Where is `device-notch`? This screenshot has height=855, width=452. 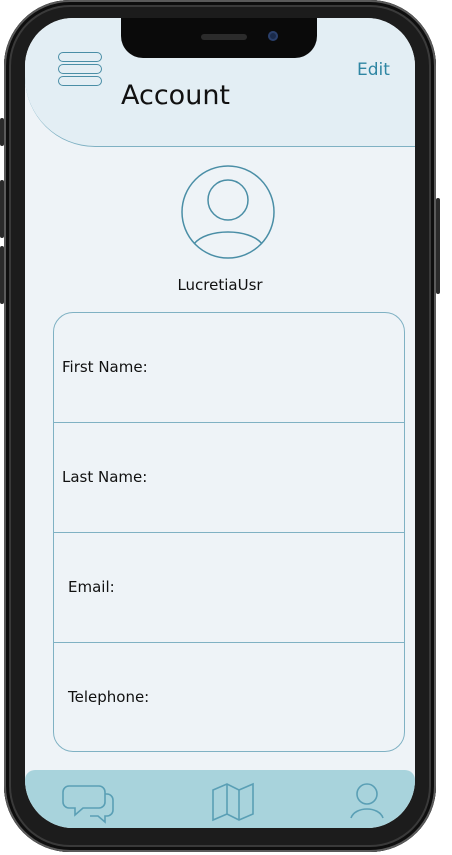
device-notch is located at coordinates (219, 38).